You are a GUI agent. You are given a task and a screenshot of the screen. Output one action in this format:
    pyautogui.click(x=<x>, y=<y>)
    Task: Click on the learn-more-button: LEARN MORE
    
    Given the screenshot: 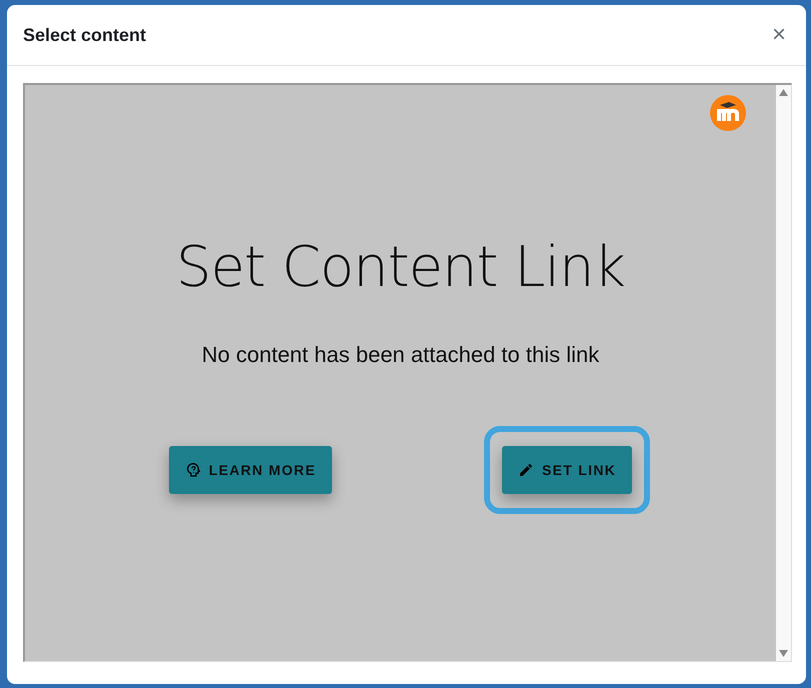 What is the action you would take?
    pyautogui.click(x=250, y=470)
    